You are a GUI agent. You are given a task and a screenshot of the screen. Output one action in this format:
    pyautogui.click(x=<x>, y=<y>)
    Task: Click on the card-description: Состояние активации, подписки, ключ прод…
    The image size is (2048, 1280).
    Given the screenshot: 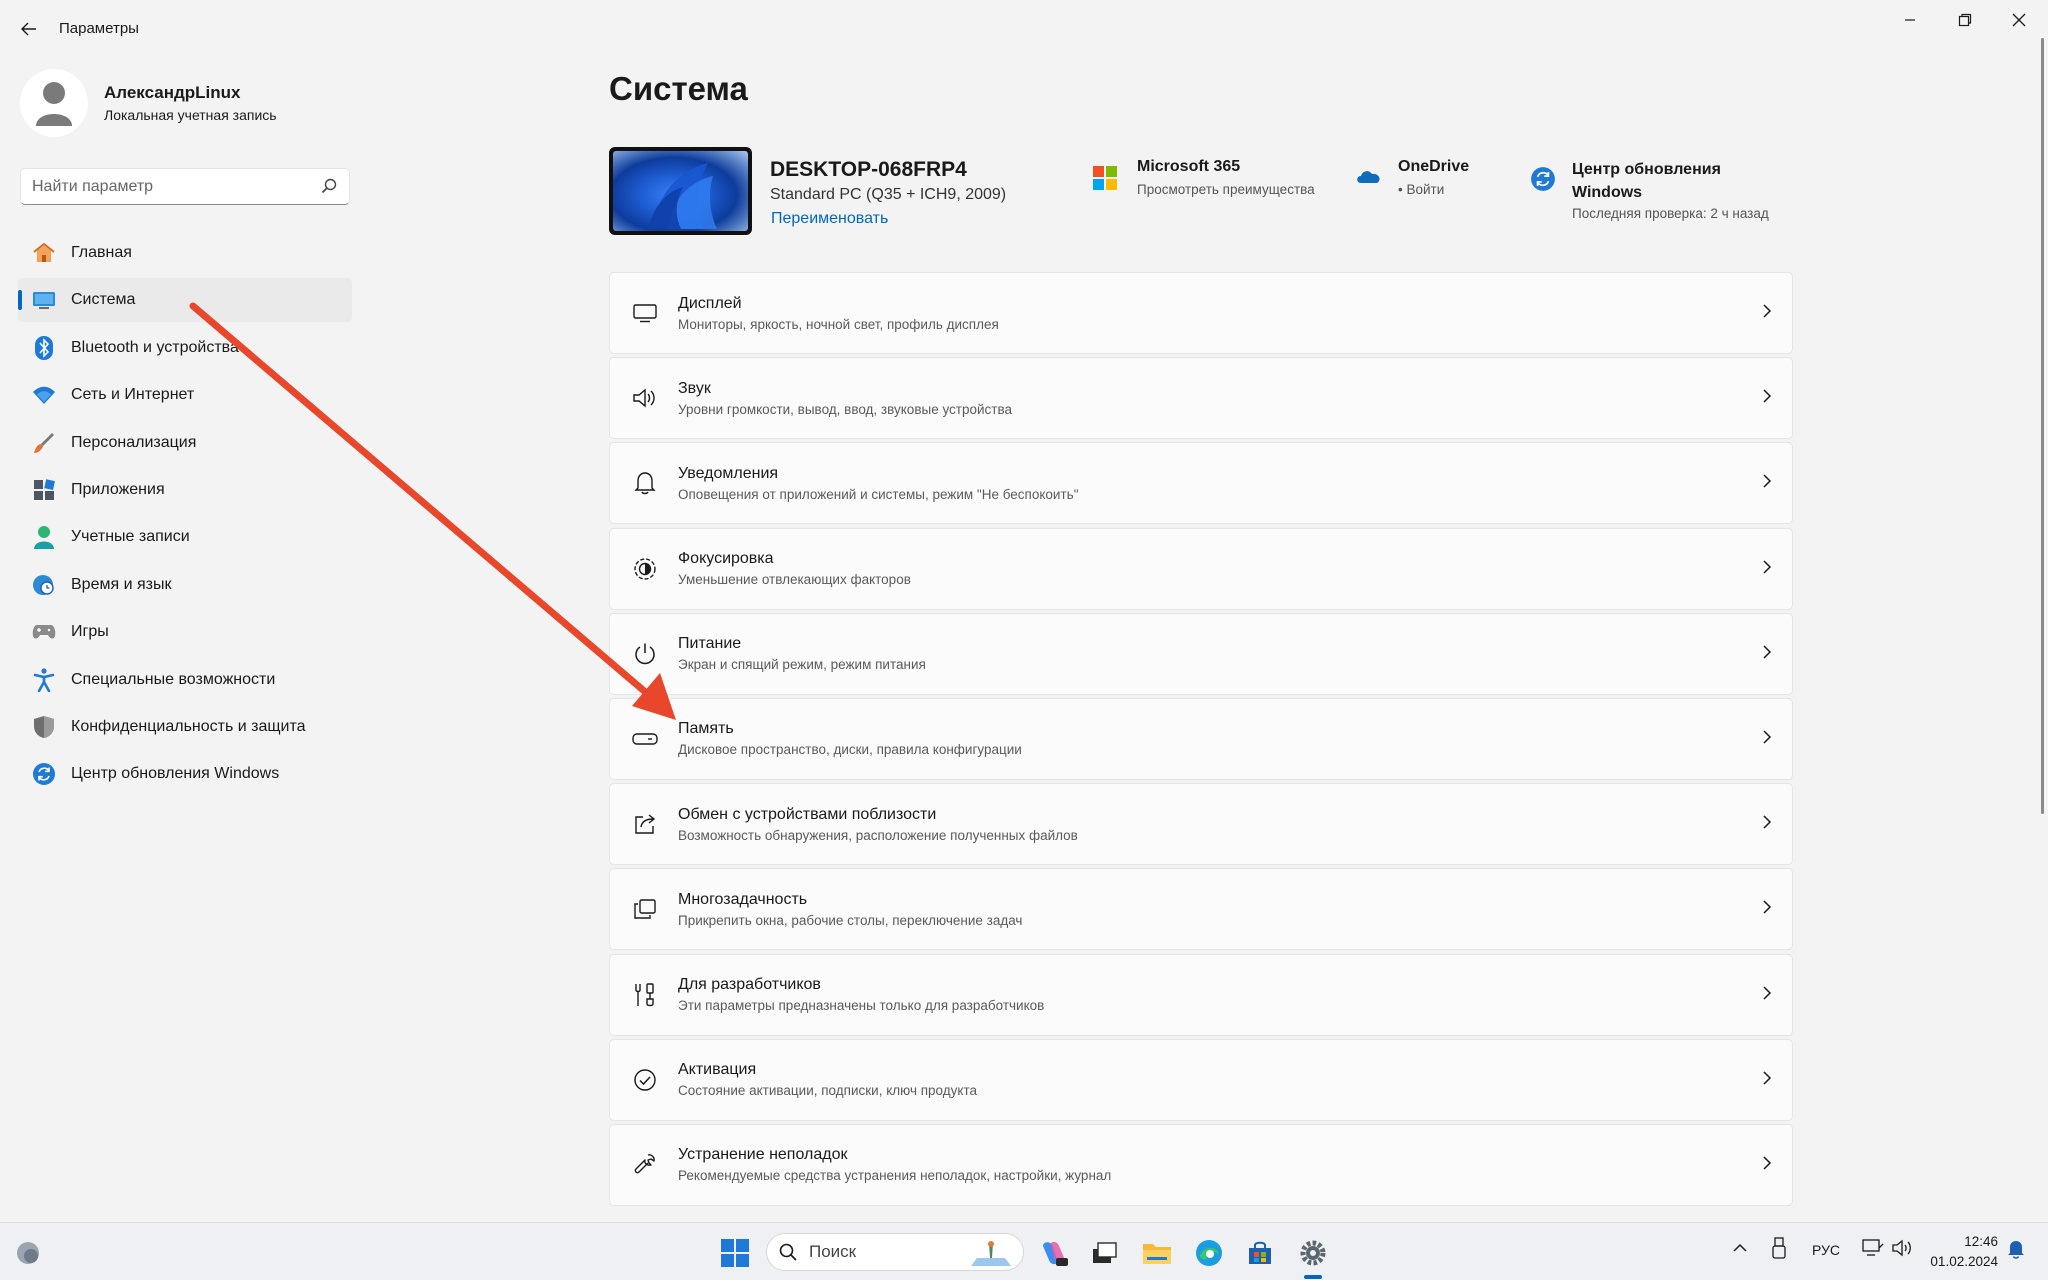 What is the action you would take?
    pyautogui.click(x=827, y=1091)
    